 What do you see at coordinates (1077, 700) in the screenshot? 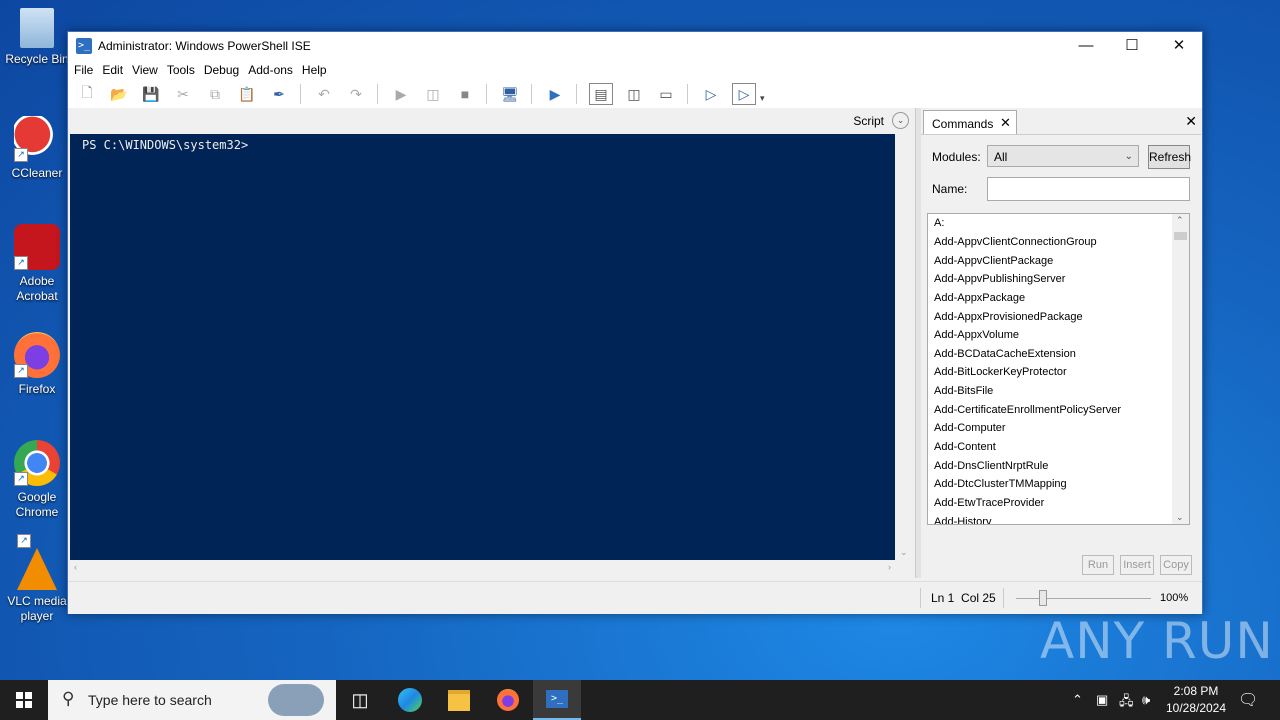
I see `chevron-up-icon: ⌃` at bounding box center [1077, 700].